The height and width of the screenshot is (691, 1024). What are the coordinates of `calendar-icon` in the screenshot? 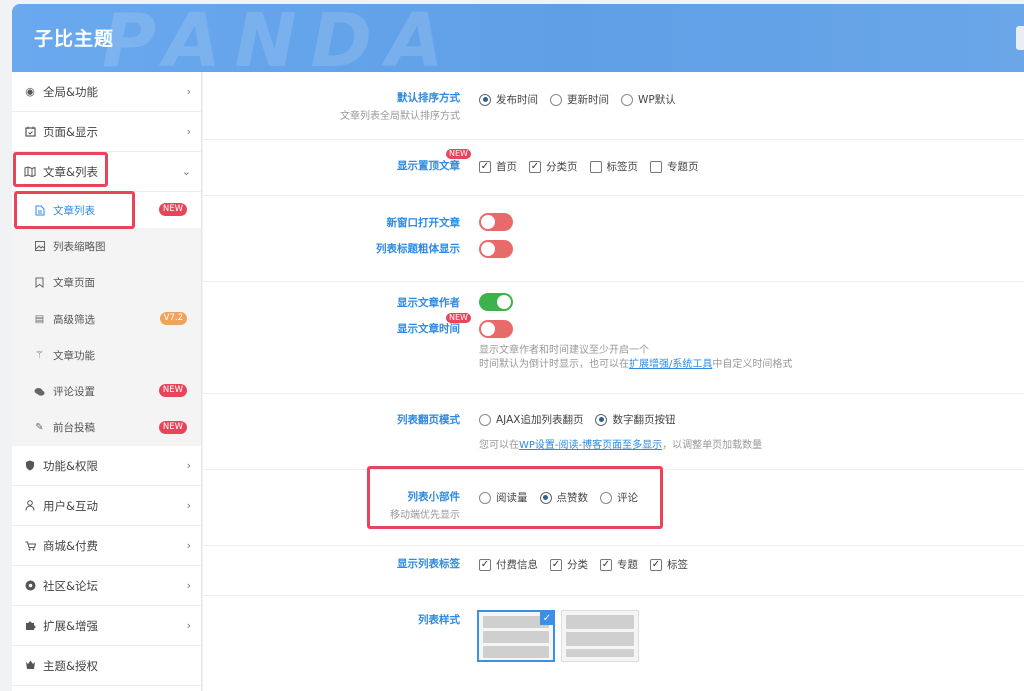 It's located at (30, 132).